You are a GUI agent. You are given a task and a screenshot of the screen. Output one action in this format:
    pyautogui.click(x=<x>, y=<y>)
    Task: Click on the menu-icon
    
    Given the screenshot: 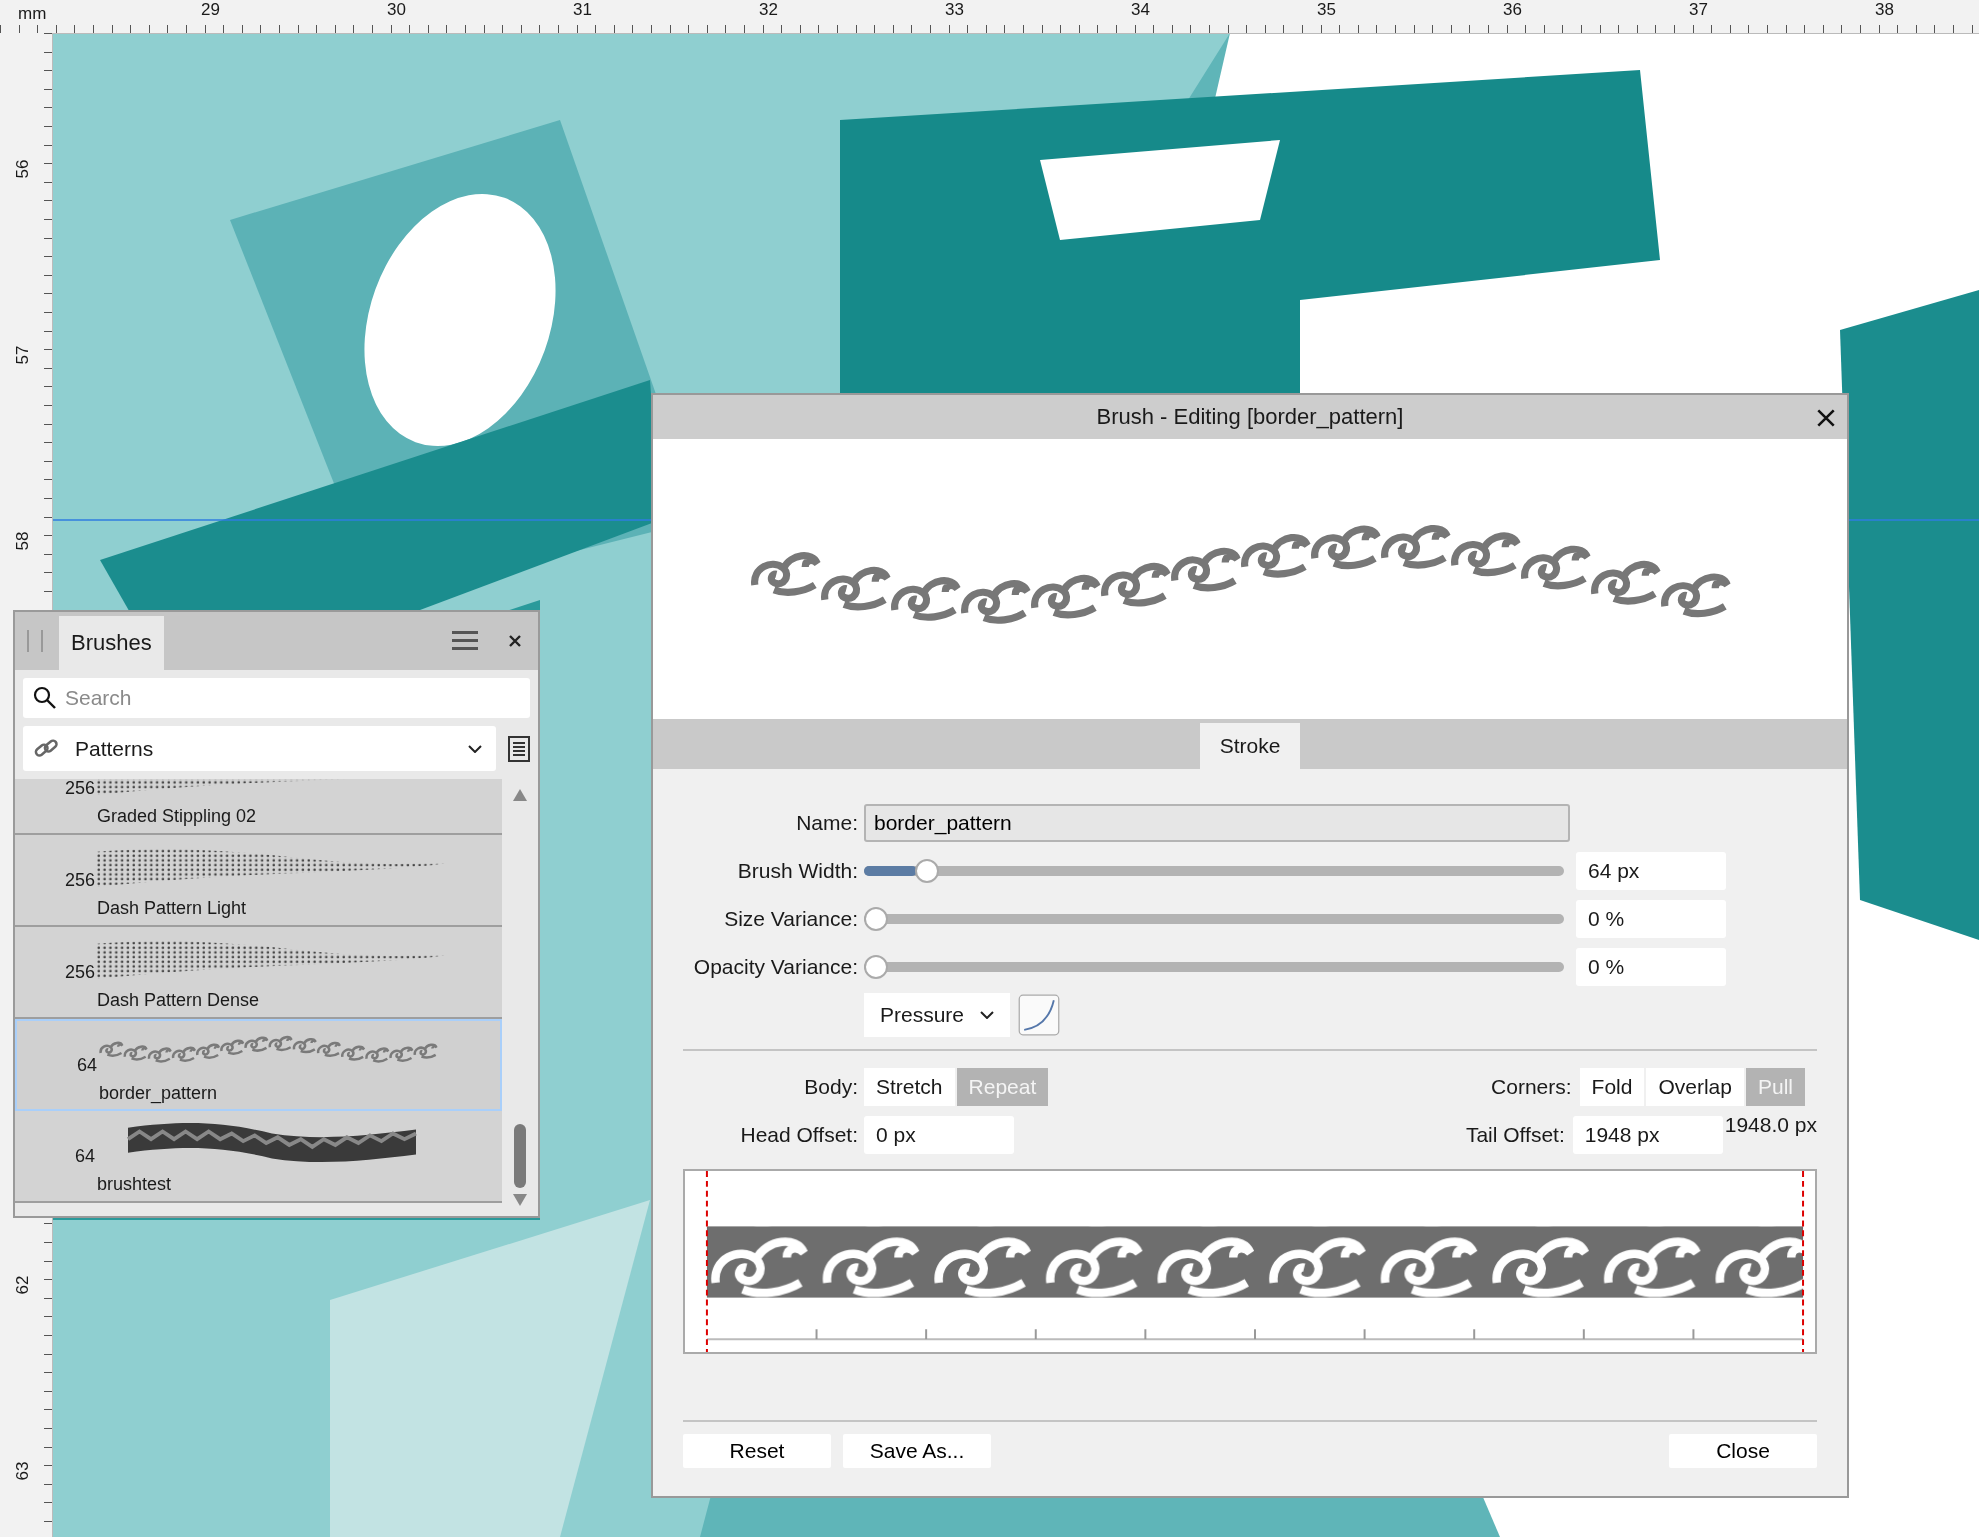 What is the action you would take?
    pyautogui.click(x=465, y=641)
    